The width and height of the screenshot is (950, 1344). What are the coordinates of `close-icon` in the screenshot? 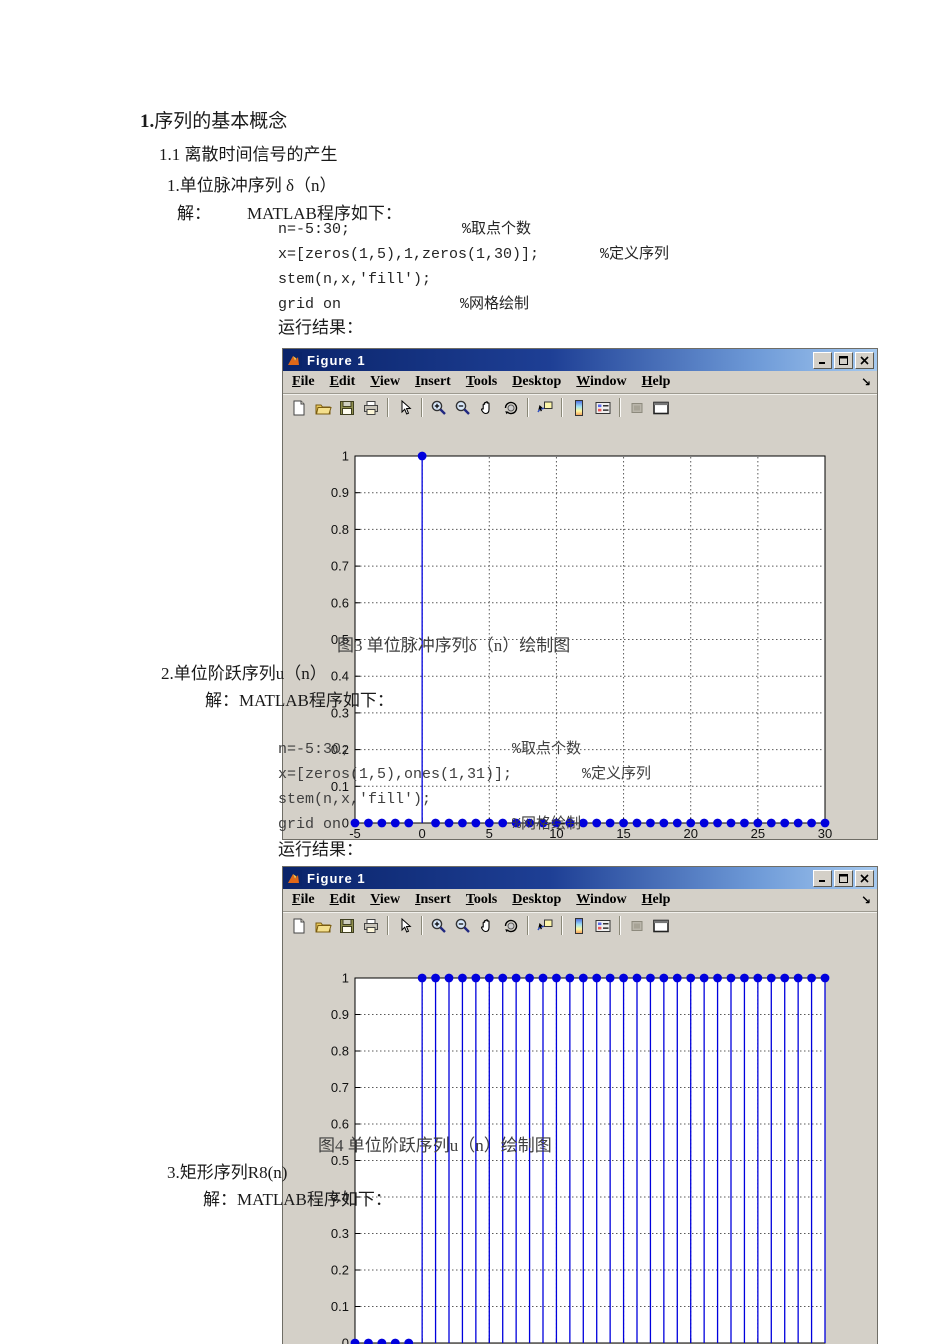 It's located at (864, 360).